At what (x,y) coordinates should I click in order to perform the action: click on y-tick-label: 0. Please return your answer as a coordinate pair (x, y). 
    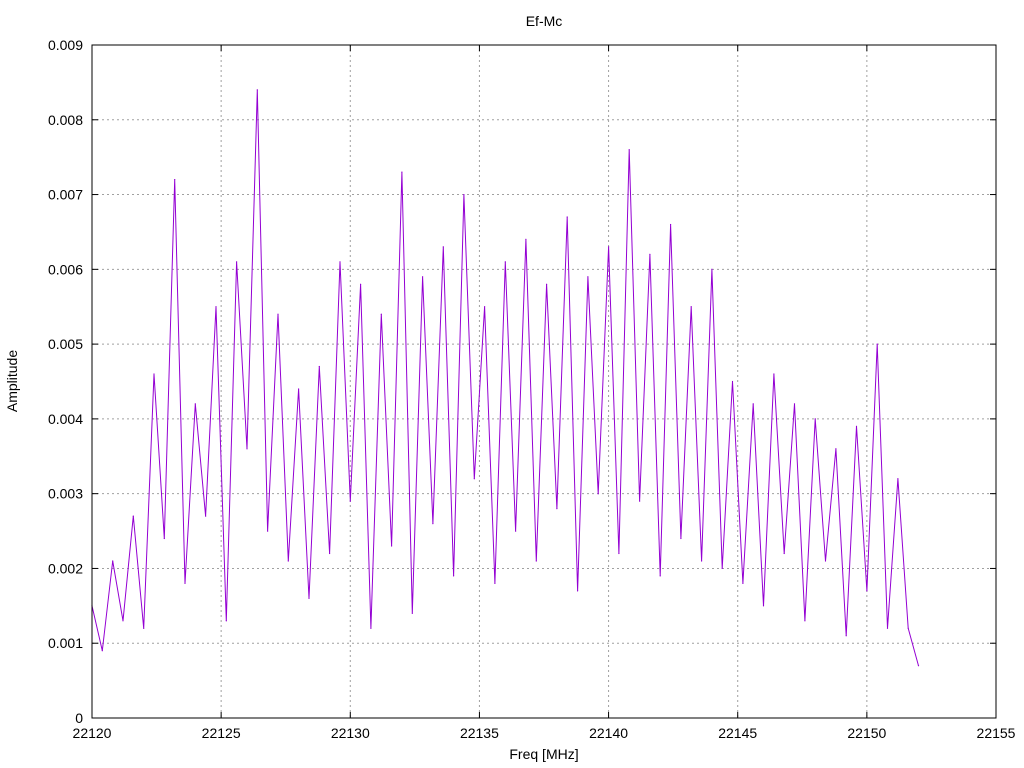
    Looking at the image, I should click on (79, 718).